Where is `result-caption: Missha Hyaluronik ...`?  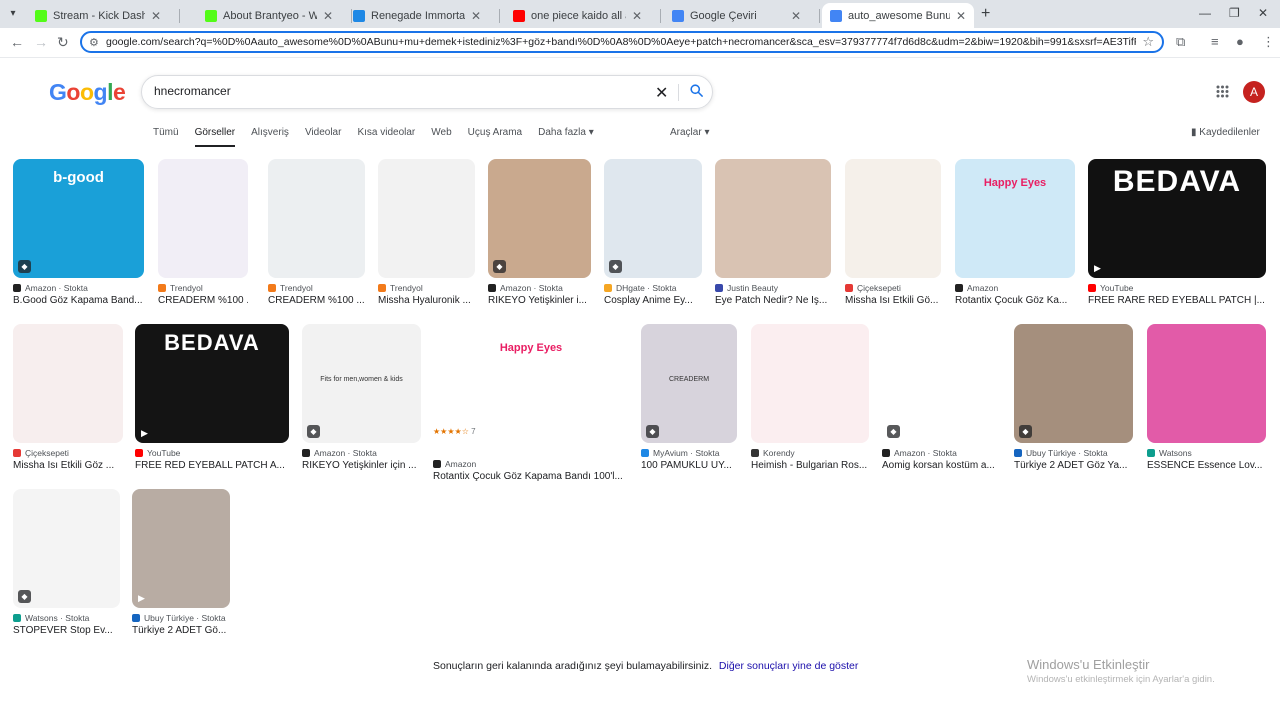 result-caption: Missha Hyaluronik ... is located at coordinates (426, 300).